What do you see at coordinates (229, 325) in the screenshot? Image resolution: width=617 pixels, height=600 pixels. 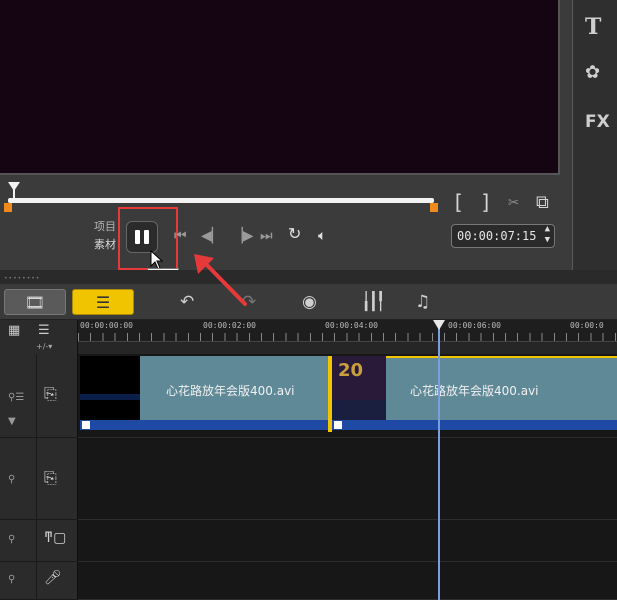 I see `ruler-tick-label: 00:00:02:00` at bounding box center [229, 325].